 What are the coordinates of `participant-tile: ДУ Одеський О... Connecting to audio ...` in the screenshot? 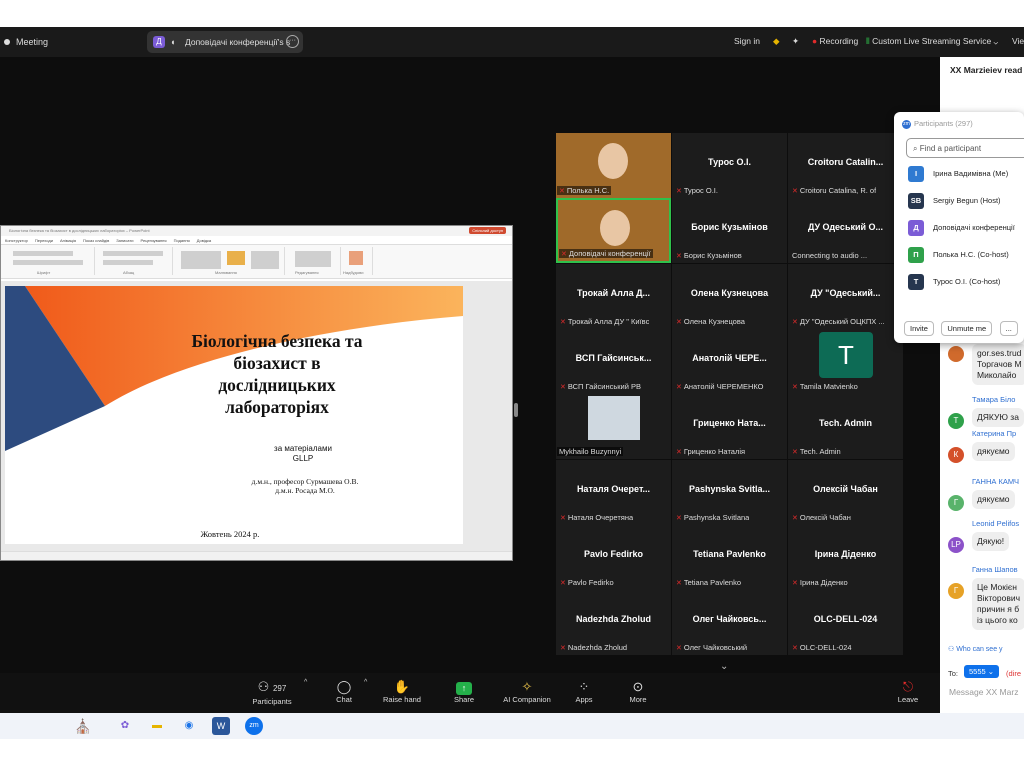 It's located at (845, 231).